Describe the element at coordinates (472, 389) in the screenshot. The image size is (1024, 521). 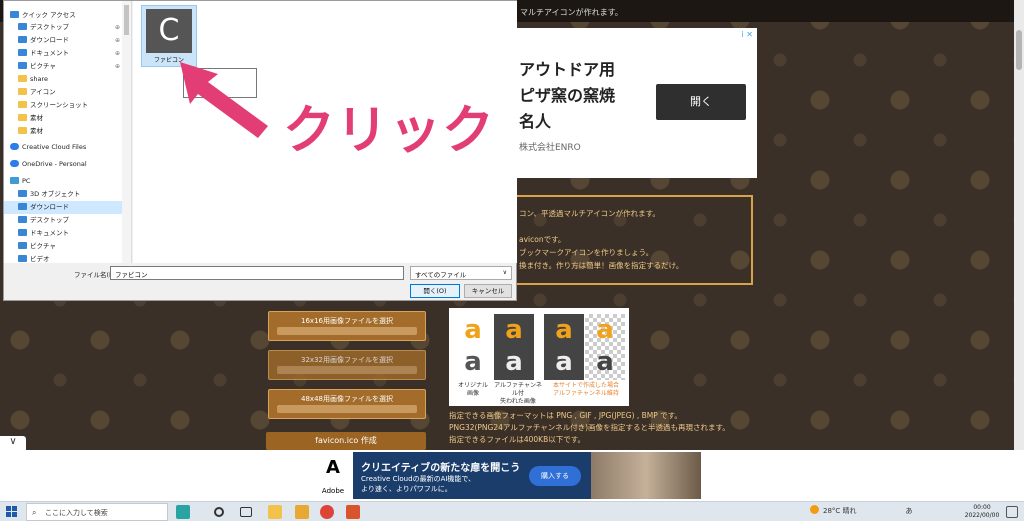
I see `sample-caption-original: オリジナル 画像` at that location.